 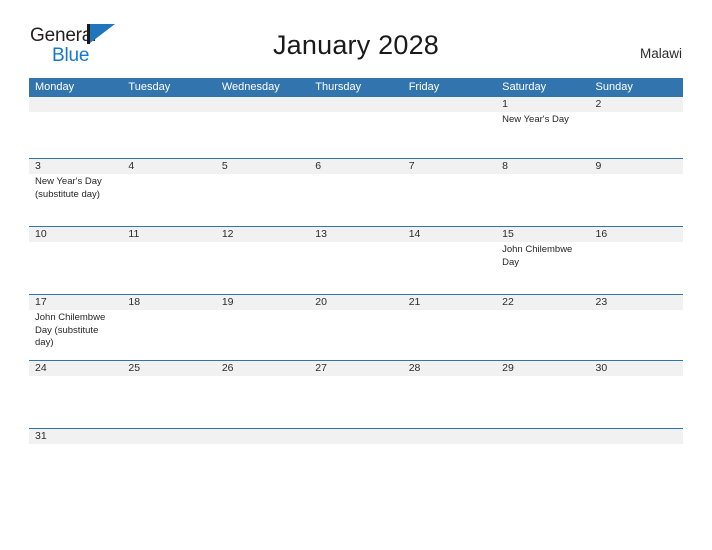 I want to click on day-number: 10, so click(x=75, y=234).